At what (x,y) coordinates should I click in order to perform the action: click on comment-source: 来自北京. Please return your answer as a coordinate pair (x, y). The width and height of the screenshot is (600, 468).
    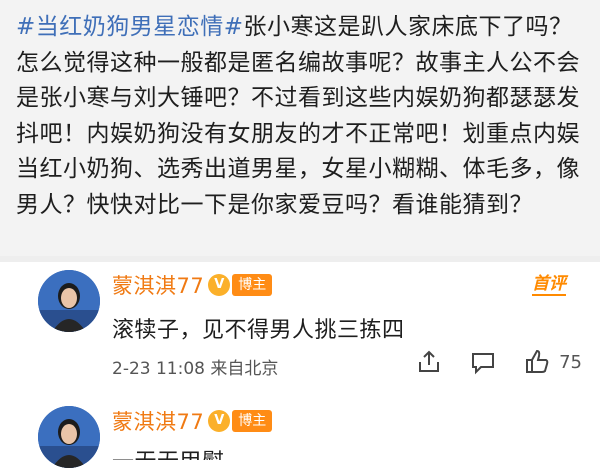
    Looking at the image, I should click on (244, 369).